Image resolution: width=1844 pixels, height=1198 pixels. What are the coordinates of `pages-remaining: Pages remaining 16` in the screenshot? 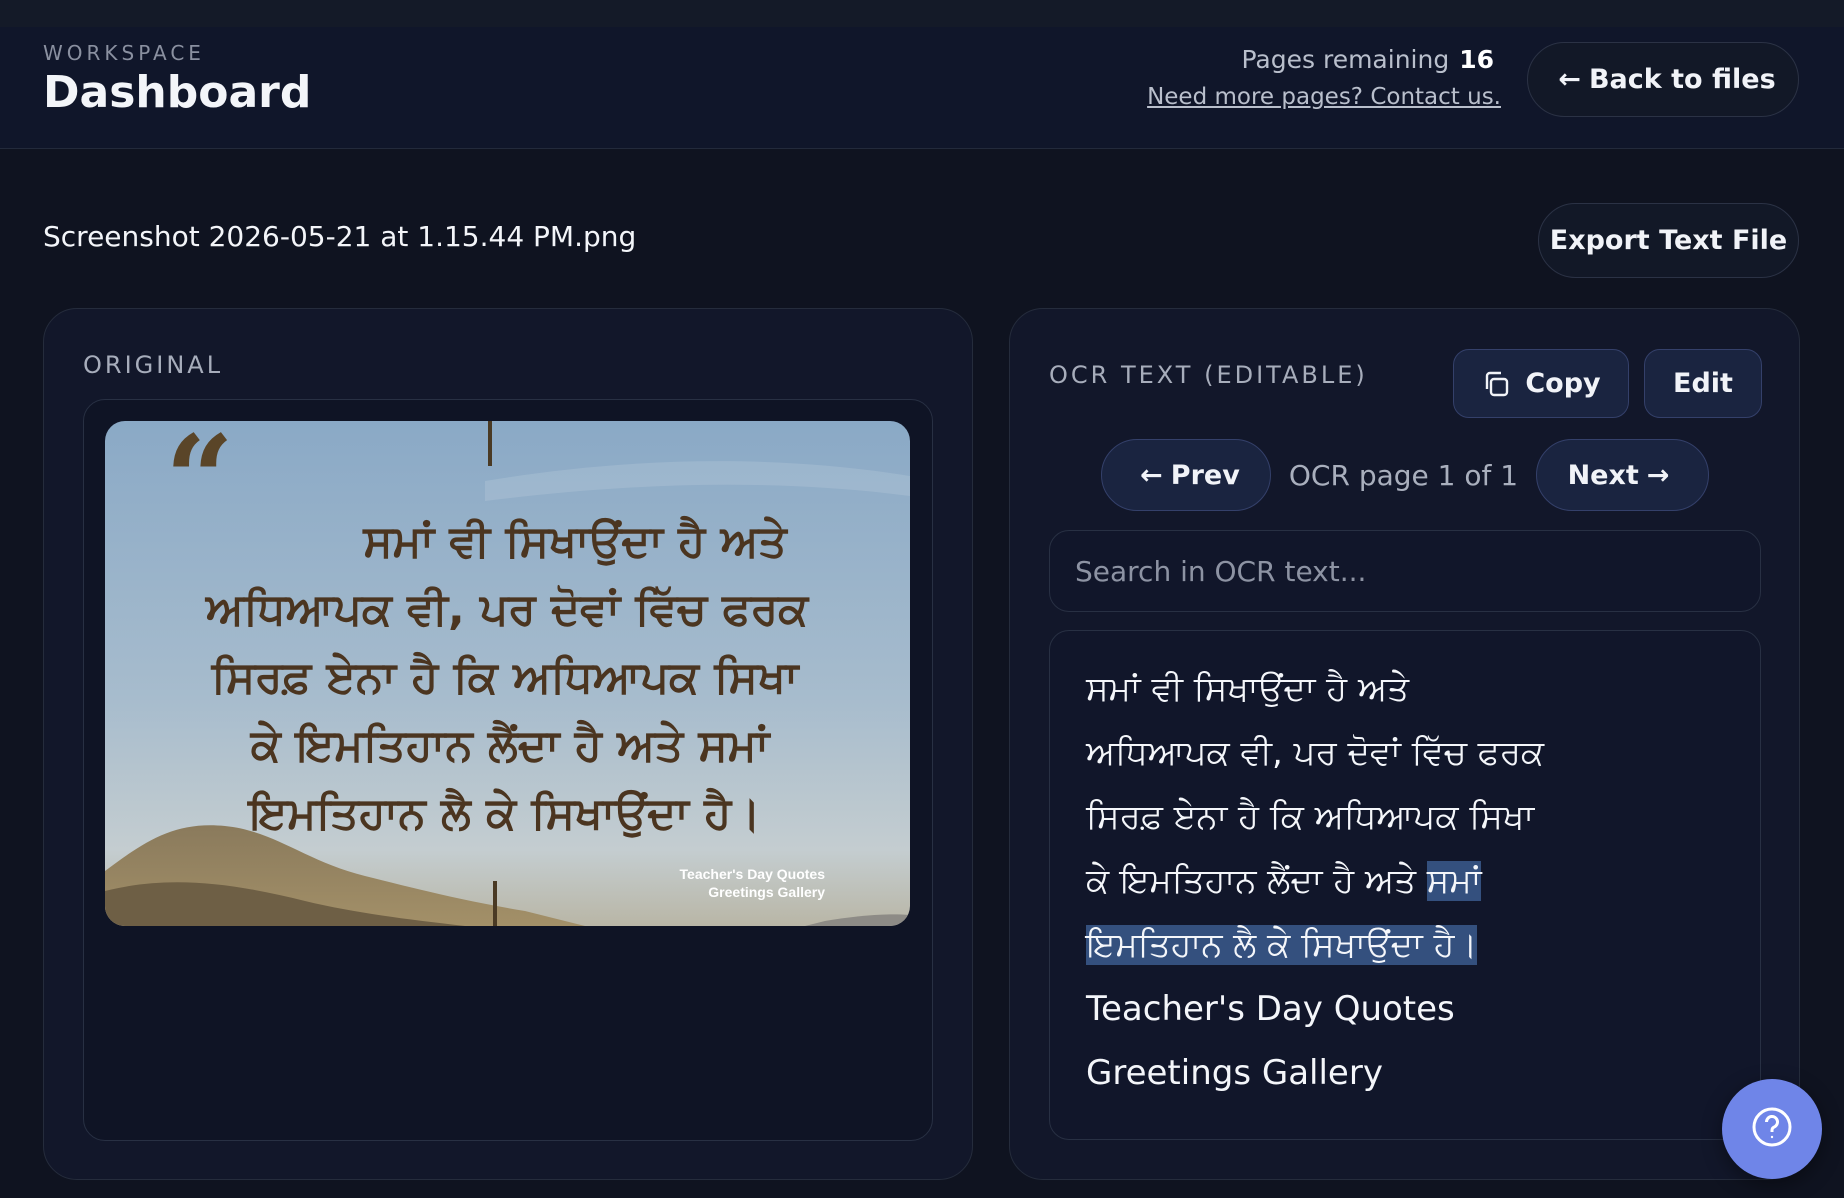 It's located at (1367, 59).